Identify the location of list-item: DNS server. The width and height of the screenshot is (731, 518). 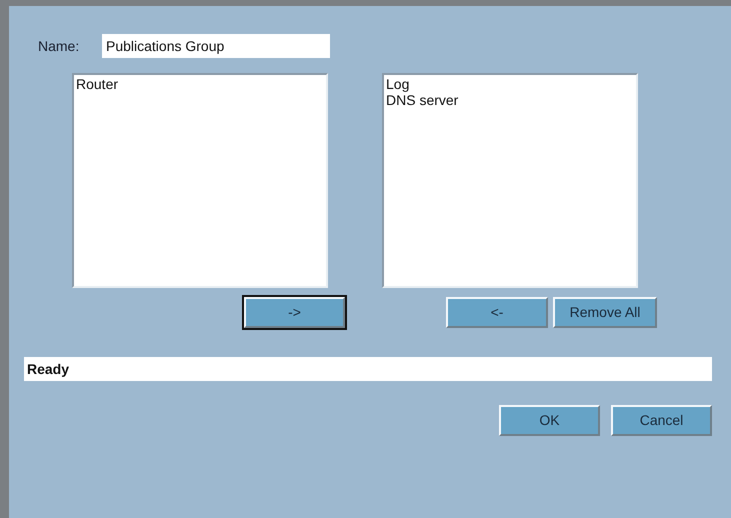
(422, 100).